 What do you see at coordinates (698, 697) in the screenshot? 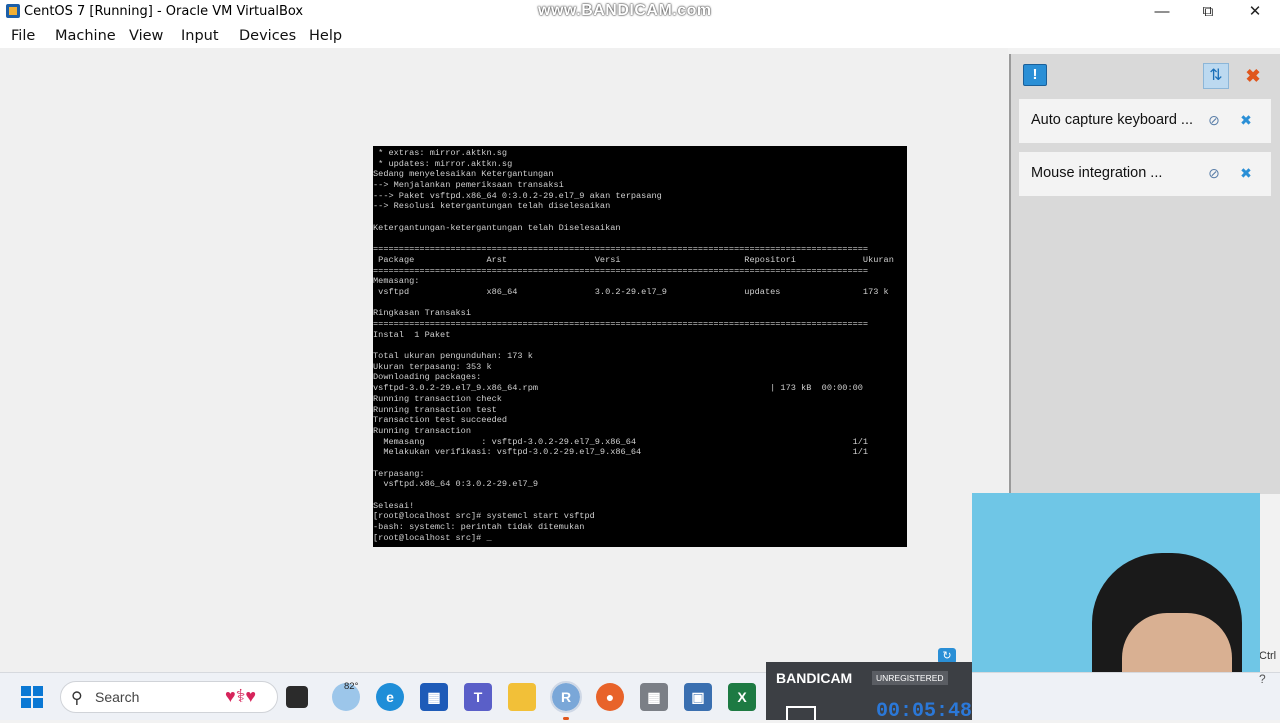
I see `virtualbox-taskbar-icon: ▣` at bounding box center [698, 697].